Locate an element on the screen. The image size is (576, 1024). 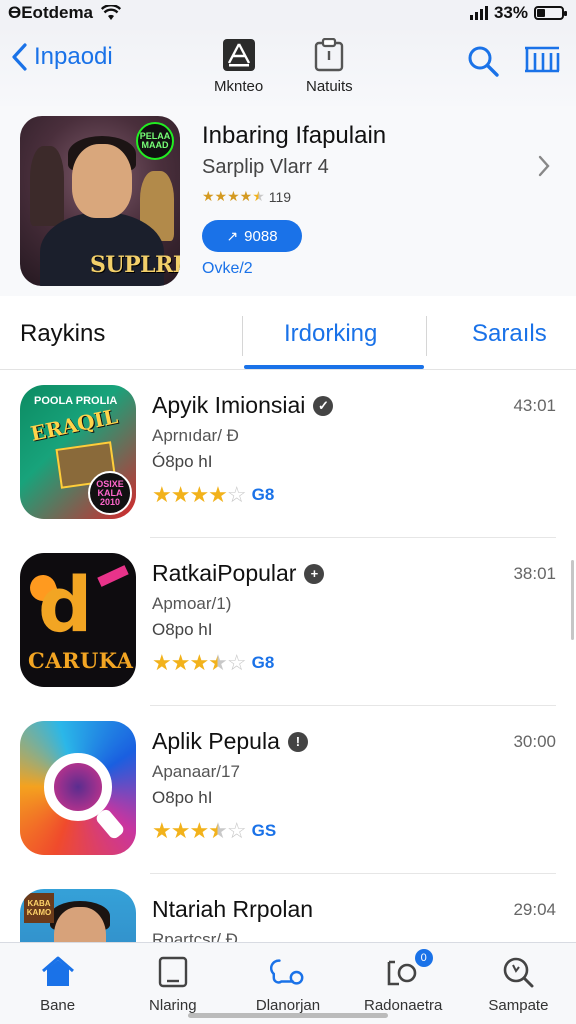
chevron-right-icon is located at coordinates (544, 166).